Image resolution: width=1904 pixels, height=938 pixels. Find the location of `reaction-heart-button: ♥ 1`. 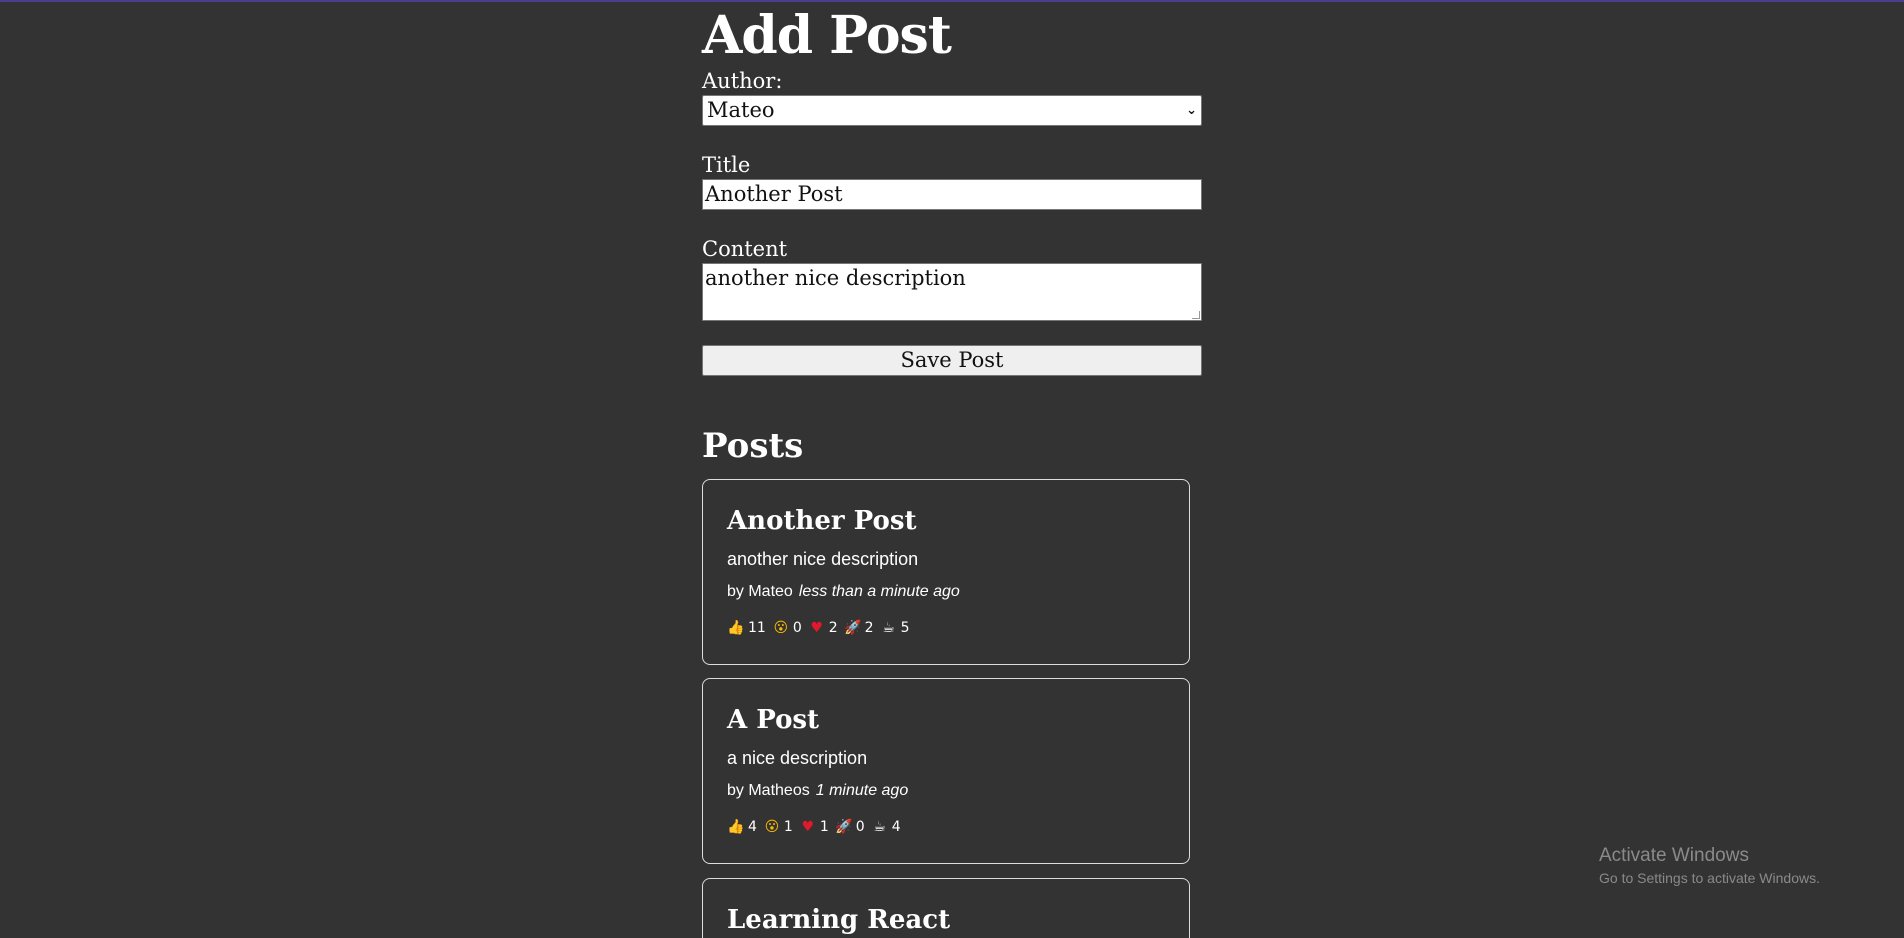

reaction-heart-button: ♥ 1 is located at coordinates (814, 827).